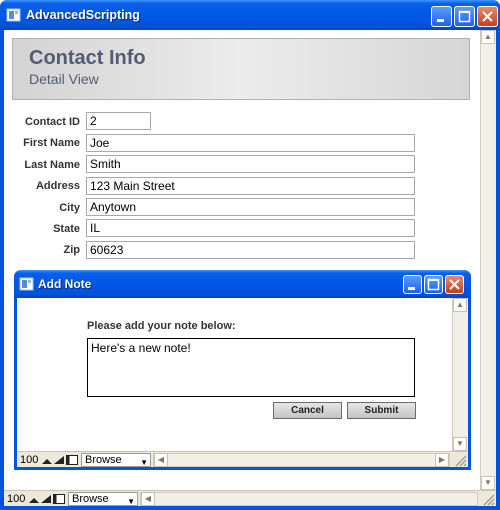 The height and width of the screenshot is (510, 500). What do you see at coordinates (69, 208) in the screenshot?
I see `city-label: City` at bounding box center [69, 208].